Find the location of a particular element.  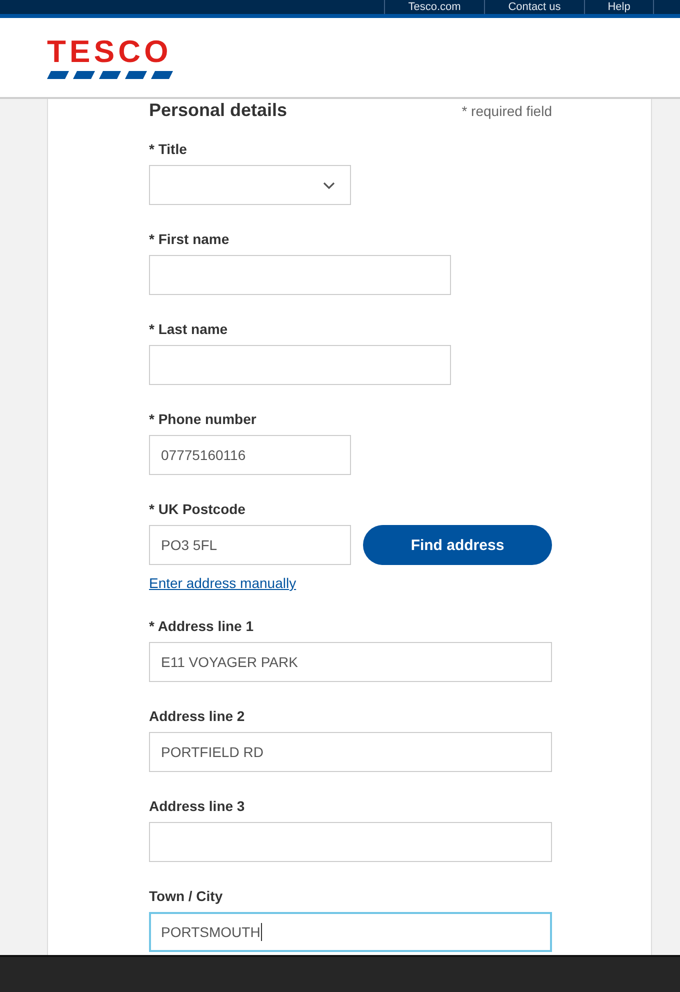

field-label: * Title is located at coordinates (168, 149).